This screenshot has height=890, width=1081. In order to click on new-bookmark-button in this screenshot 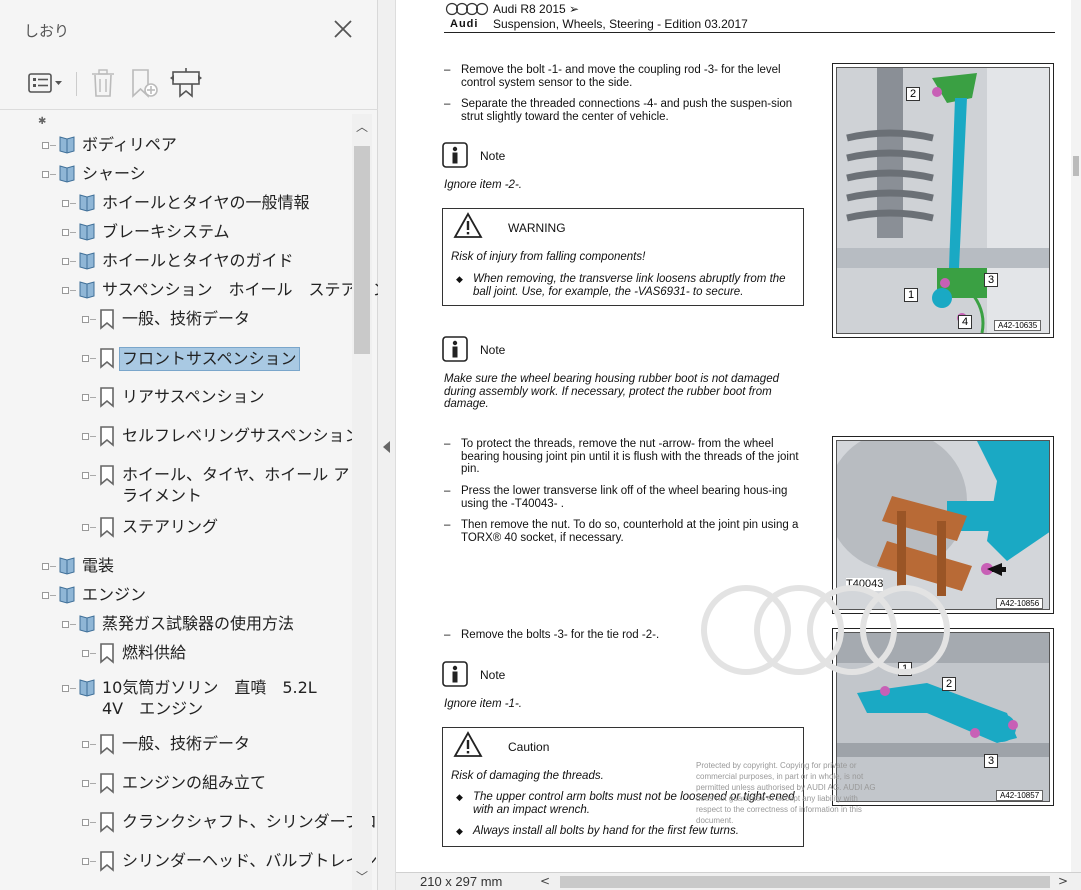, I will do `click(145, 83)`.